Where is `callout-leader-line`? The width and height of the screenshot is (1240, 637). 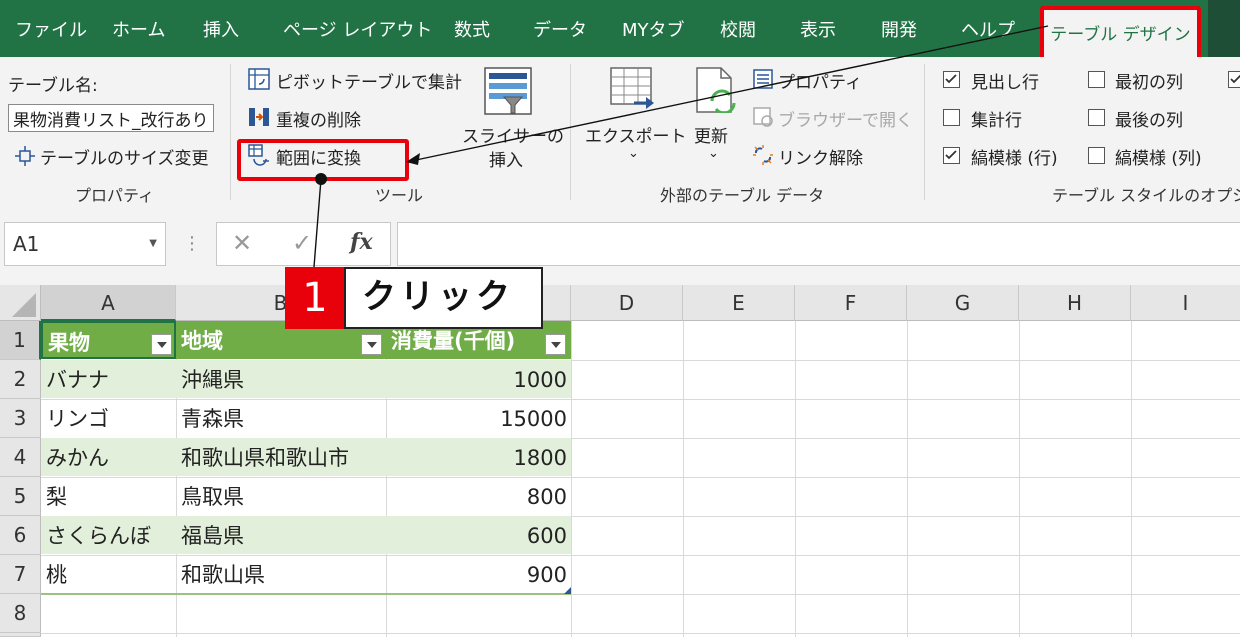 callout-leader-line is located at coordinates (317, 223).